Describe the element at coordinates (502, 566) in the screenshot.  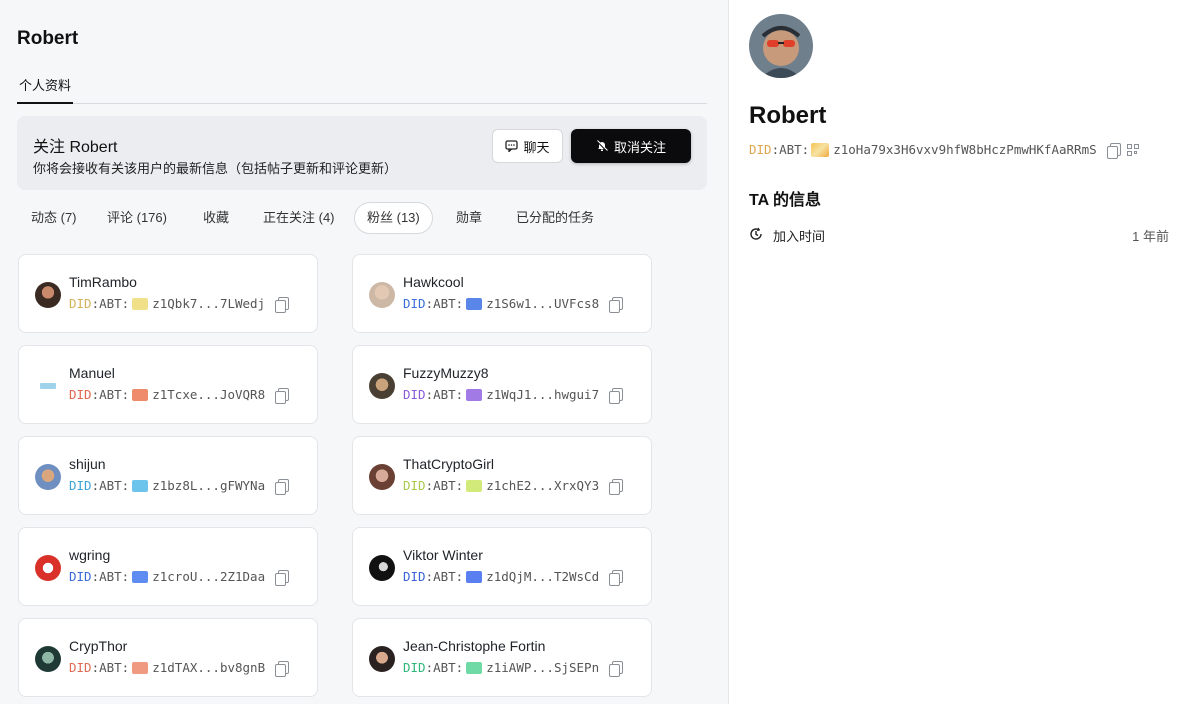
I see `follower-card: Viktor Winter DID:ABT: z1dQjM...T2WsCd` at that location.